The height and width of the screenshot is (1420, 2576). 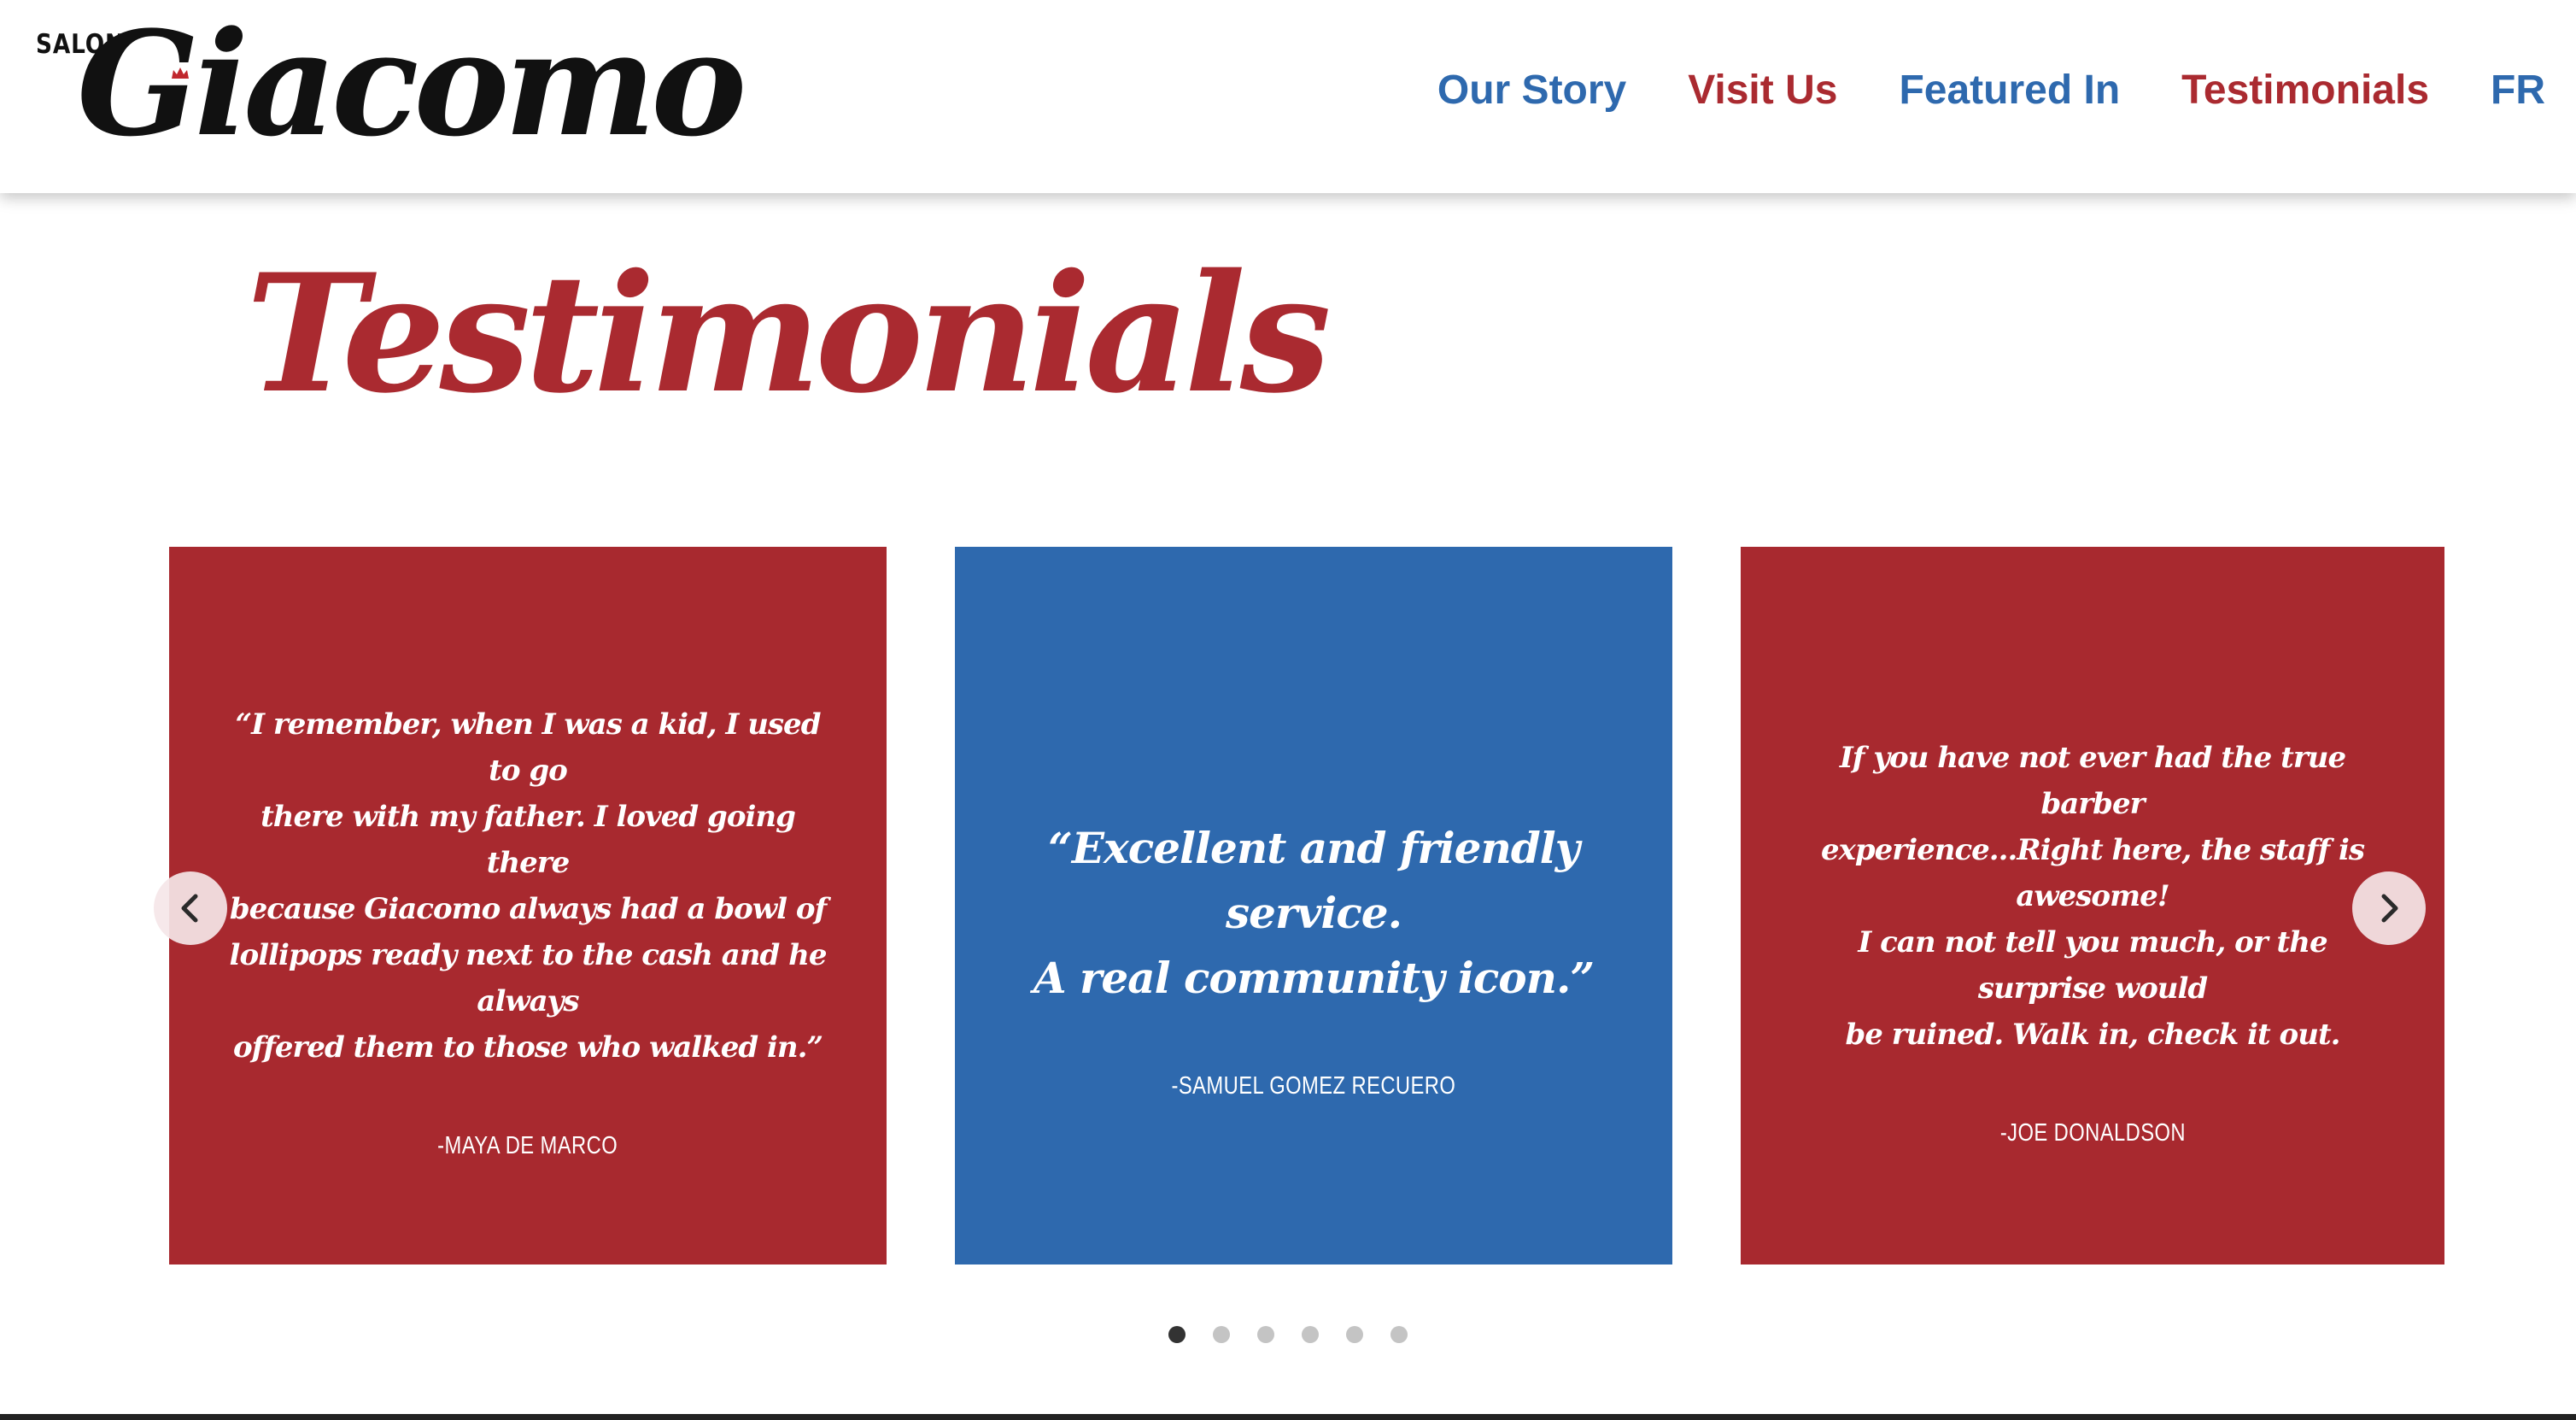 I want to click on quote-line: A real community icon.”, so click(x=1314, y=977).